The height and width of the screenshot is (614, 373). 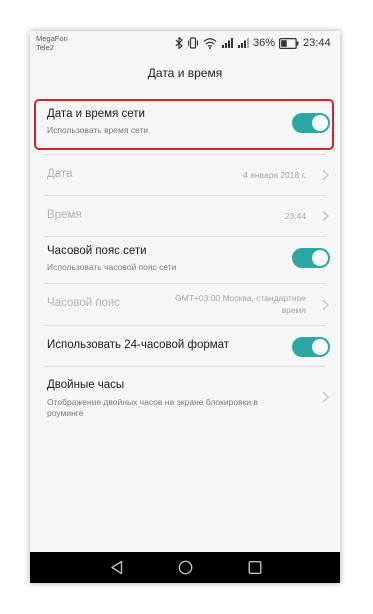 I want to click on timezone-value-line2: время, so click(x=293, y=310).